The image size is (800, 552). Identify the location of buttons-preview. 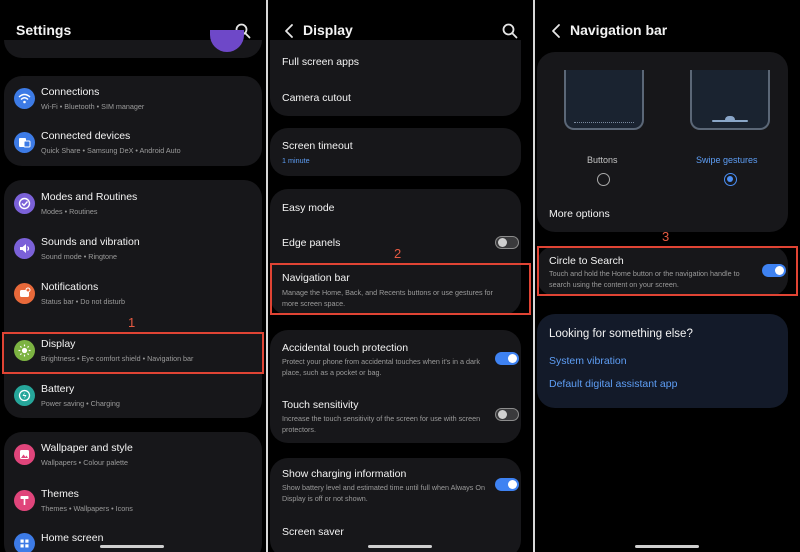
(604, 100).